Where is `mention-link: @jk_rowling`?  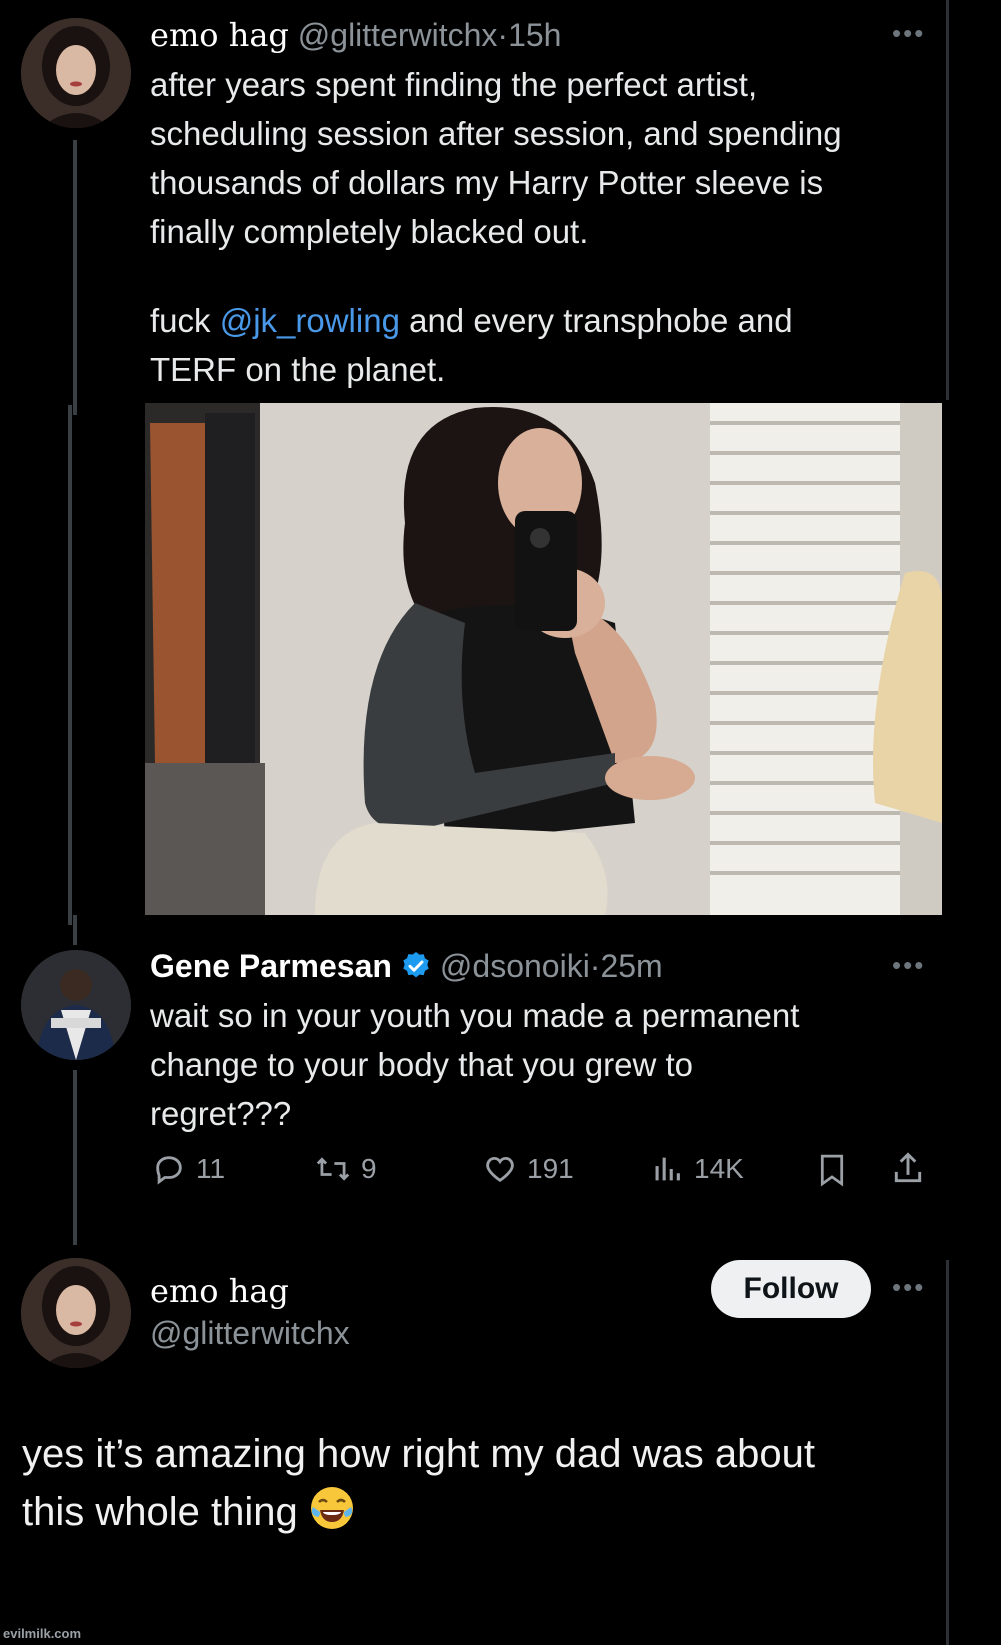
mention-link: @jk_rowling is located at coordinates (310, 320).